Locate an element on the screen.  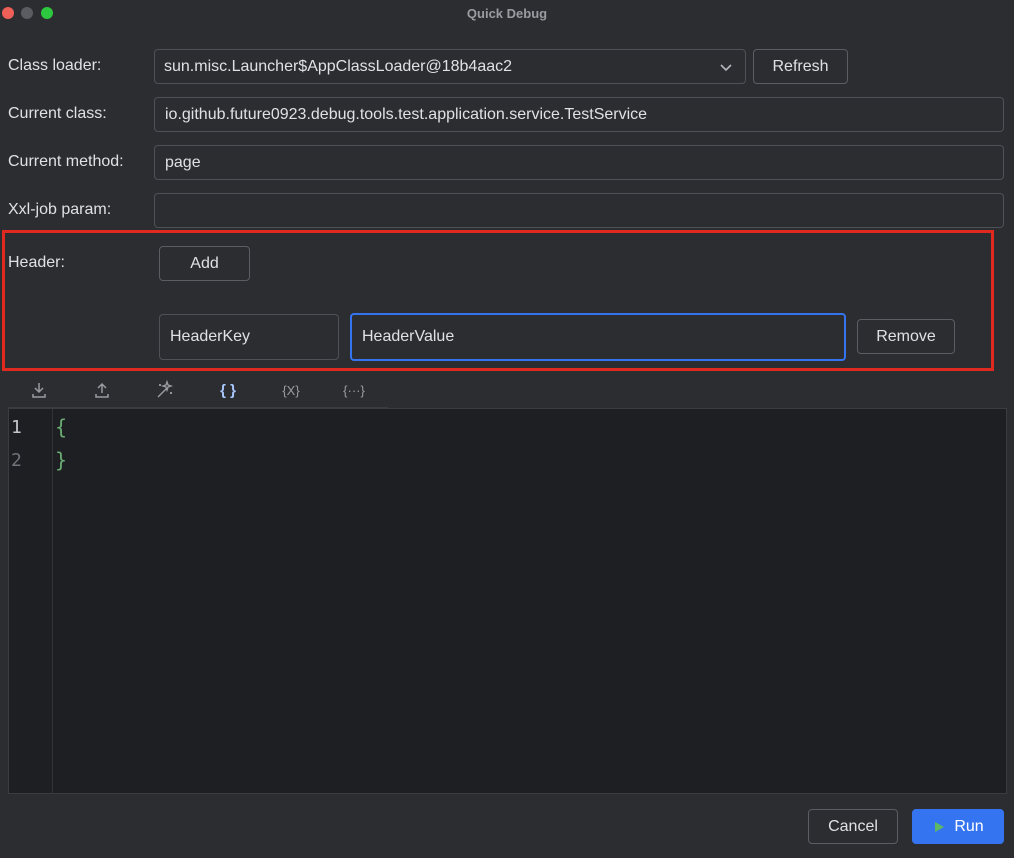
current-method-label: Current method: is located at coordinates (66, 161).